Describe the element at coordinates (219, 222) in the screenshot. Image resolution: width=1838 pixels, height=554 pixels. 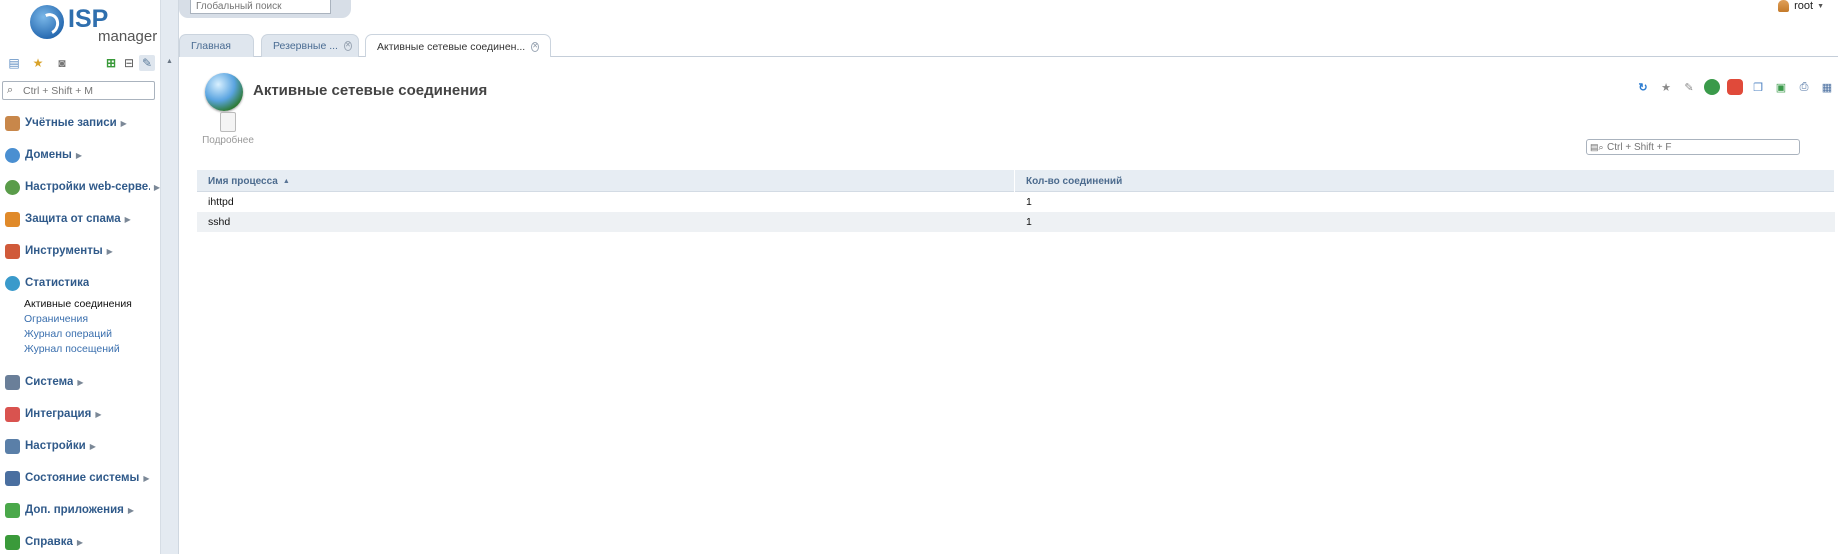
I see `cell-process-name: sshd` at that location.